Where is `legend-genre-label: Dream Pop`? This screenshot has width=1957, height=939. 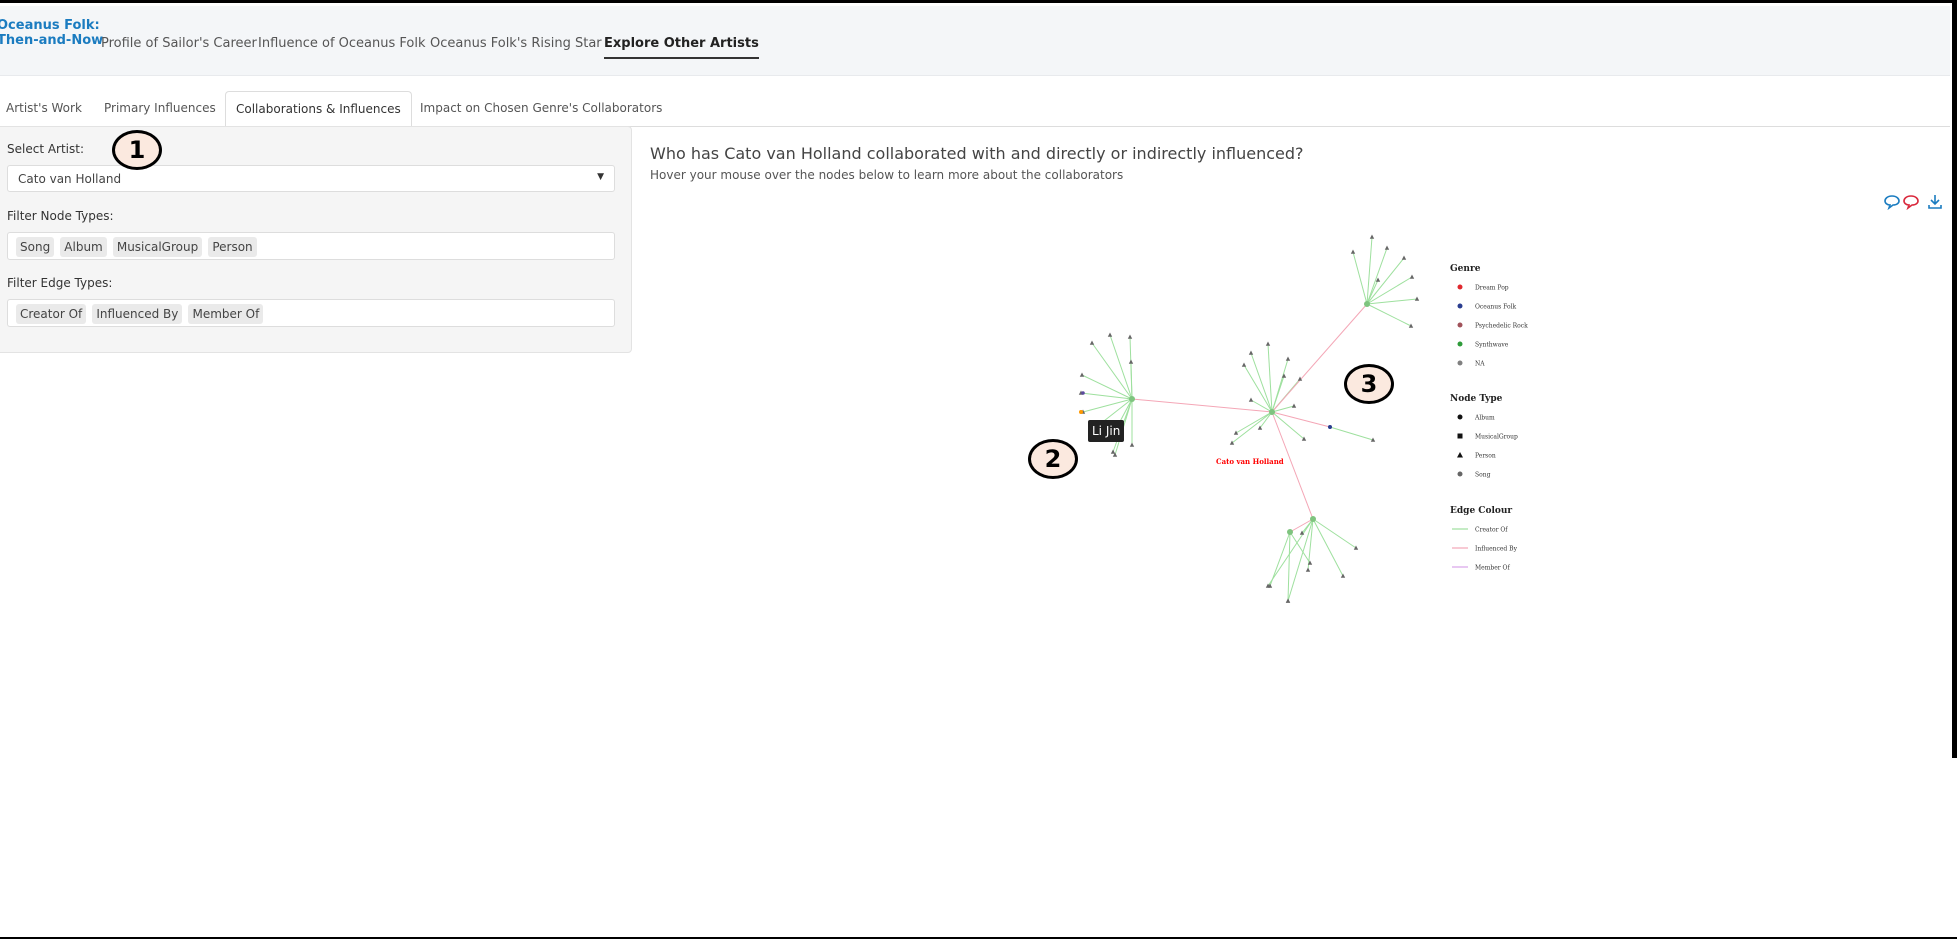 legend-genre-label: Dream Pop is located at coordinates (1492, 288).